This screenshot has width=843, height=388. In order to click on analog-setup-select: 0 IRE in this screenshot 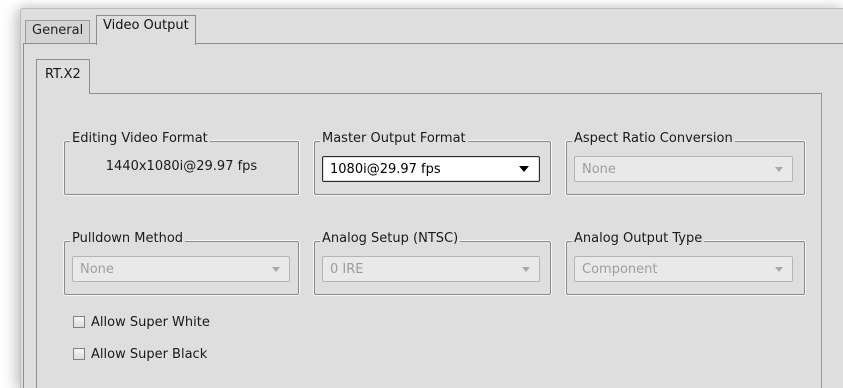, I will do `click(431, 269)`.